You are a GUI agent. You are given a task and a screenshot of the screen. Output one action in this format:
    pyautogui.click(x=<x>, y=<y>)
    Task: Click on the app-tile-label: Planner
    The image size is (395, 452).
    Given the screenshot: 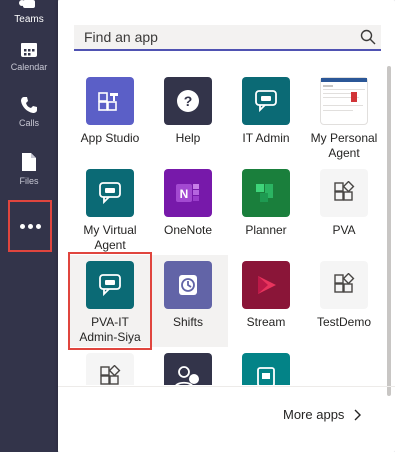 What is the action you would take?
    pyautogui.click(x=266, y=230)
    